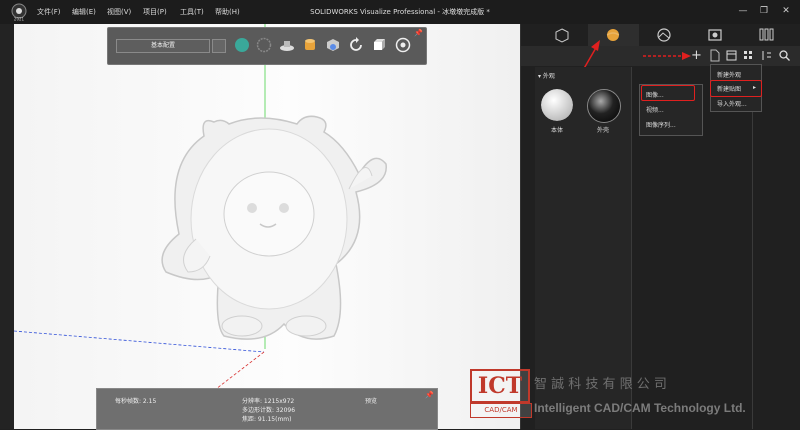  I want to click on appearances-section-header: ▾ 外观, so click(546, 75).